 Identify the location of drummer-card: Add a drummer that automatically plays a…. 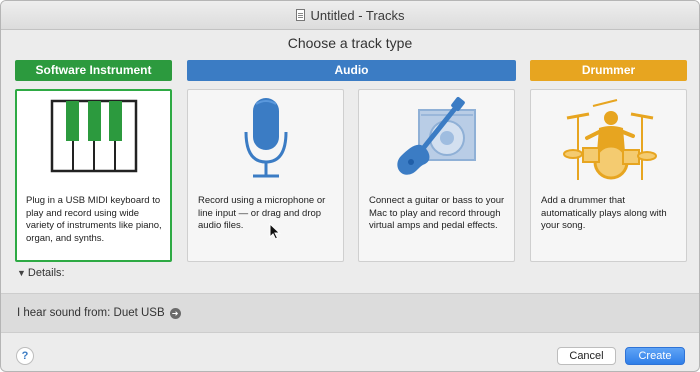
(608, 175).